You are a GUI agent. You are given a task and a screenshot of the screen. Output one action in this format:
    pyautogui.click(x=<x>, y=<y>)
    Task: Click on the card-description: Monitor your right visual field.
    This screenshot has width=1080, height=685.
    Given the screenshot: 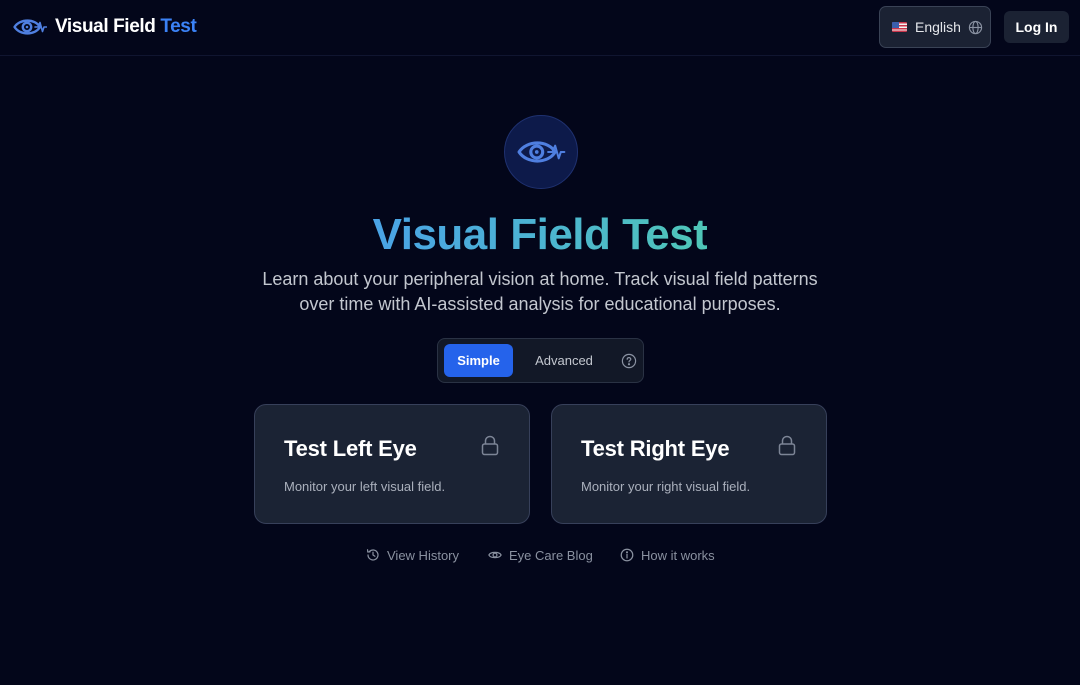 What is the action you would take?
    pyautogui.click(x=666, y=486)
    